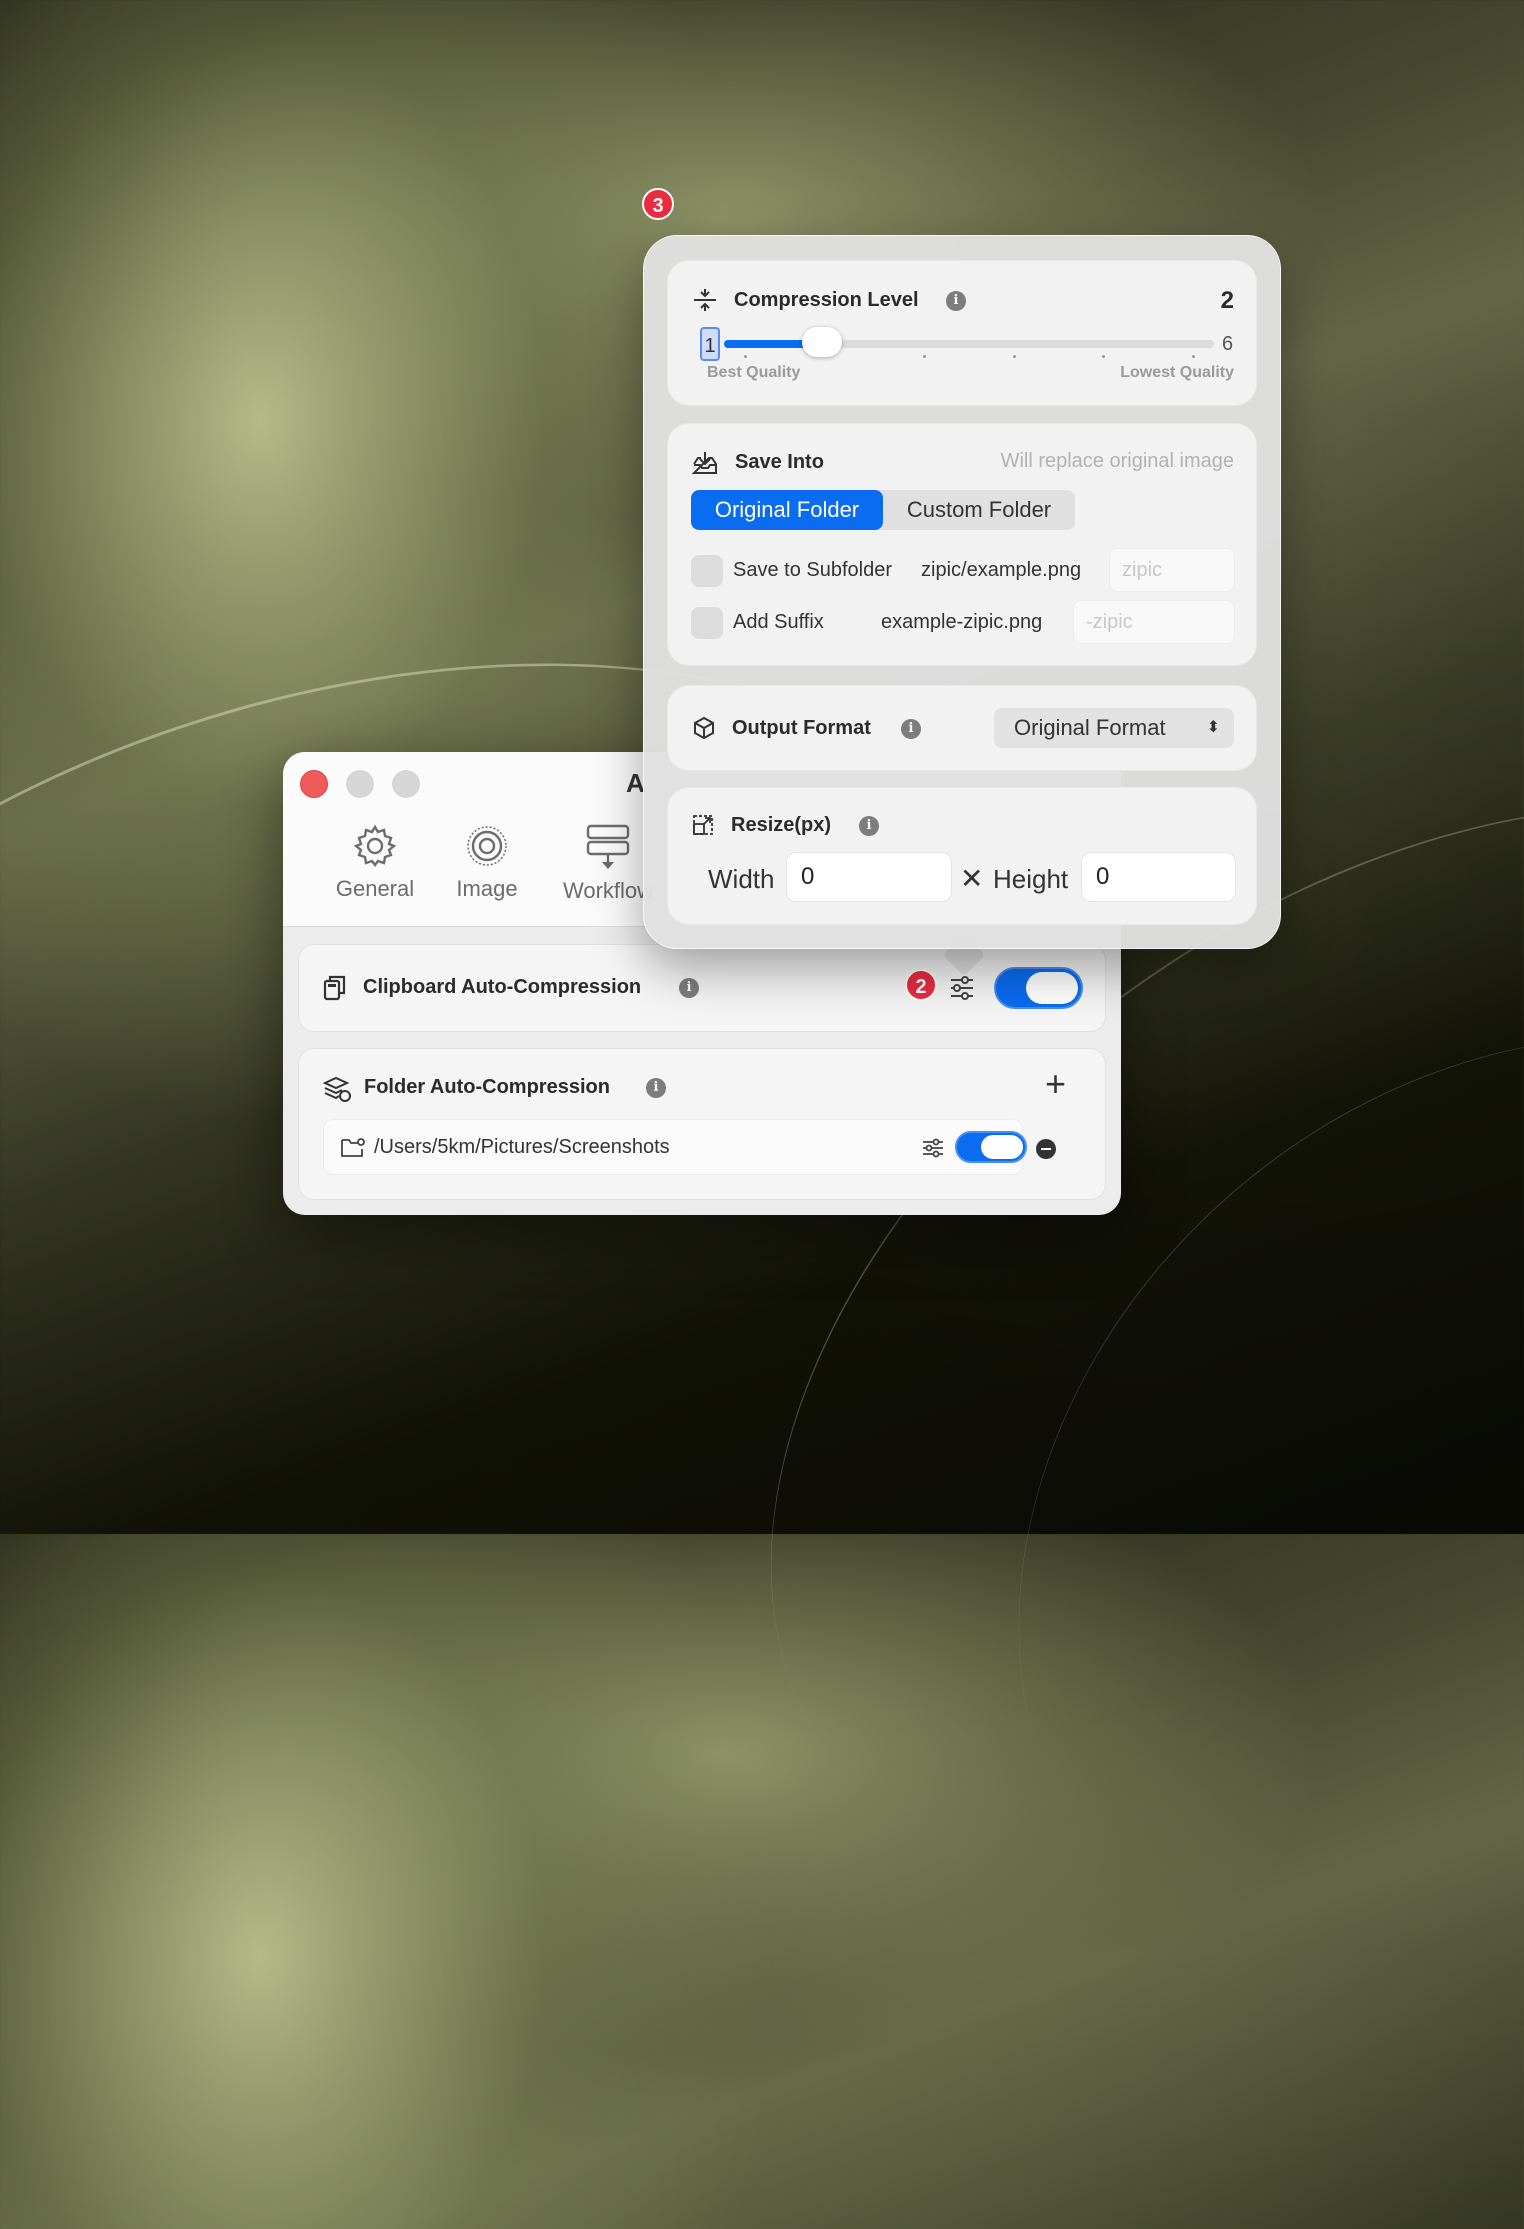 The width and height of the screenshot is (1524, 2229). Describe the element at coordinates (487, 888) in the screenshot. I see `tab-image-label: Image` at that location.